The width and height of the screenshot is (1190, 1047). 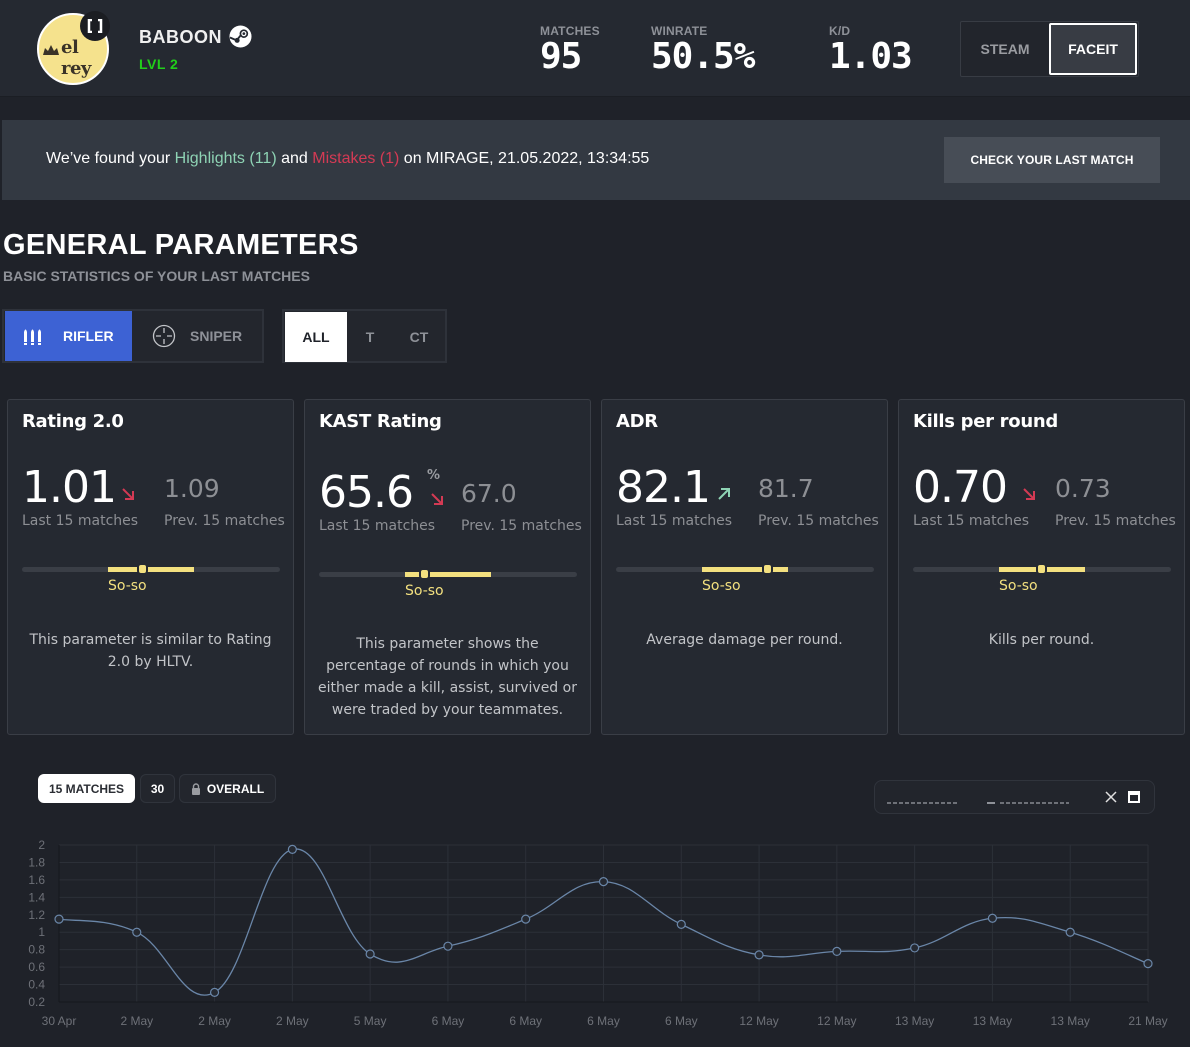 I want to click on range-30-matches: 30, so click(x=157, y=788).